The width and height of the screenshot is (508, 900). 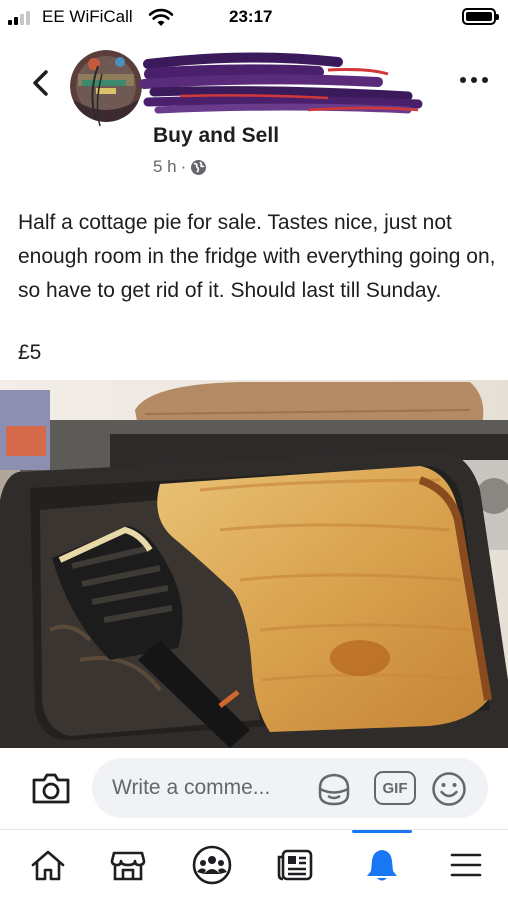 What do you see at coordinates (30, 352) in the screenshot?
I see `post-price: £5` at bounding box center [30, 352].